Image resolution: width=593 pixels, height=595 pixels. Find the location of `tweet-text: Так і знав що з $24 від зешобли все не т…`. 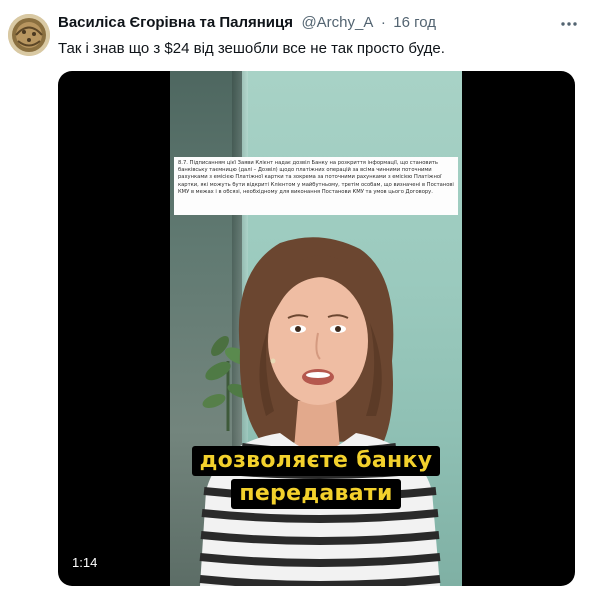

tweet-text: Так і знав що з $24 від зешобли все не т… is located at coordinates (251, 48).